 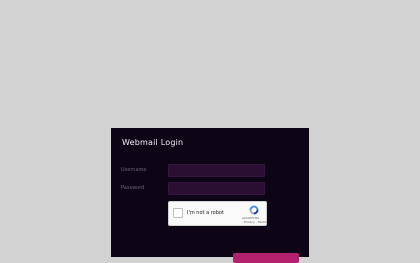 I want to click on login-submit-button, so click(x=266, y=258).